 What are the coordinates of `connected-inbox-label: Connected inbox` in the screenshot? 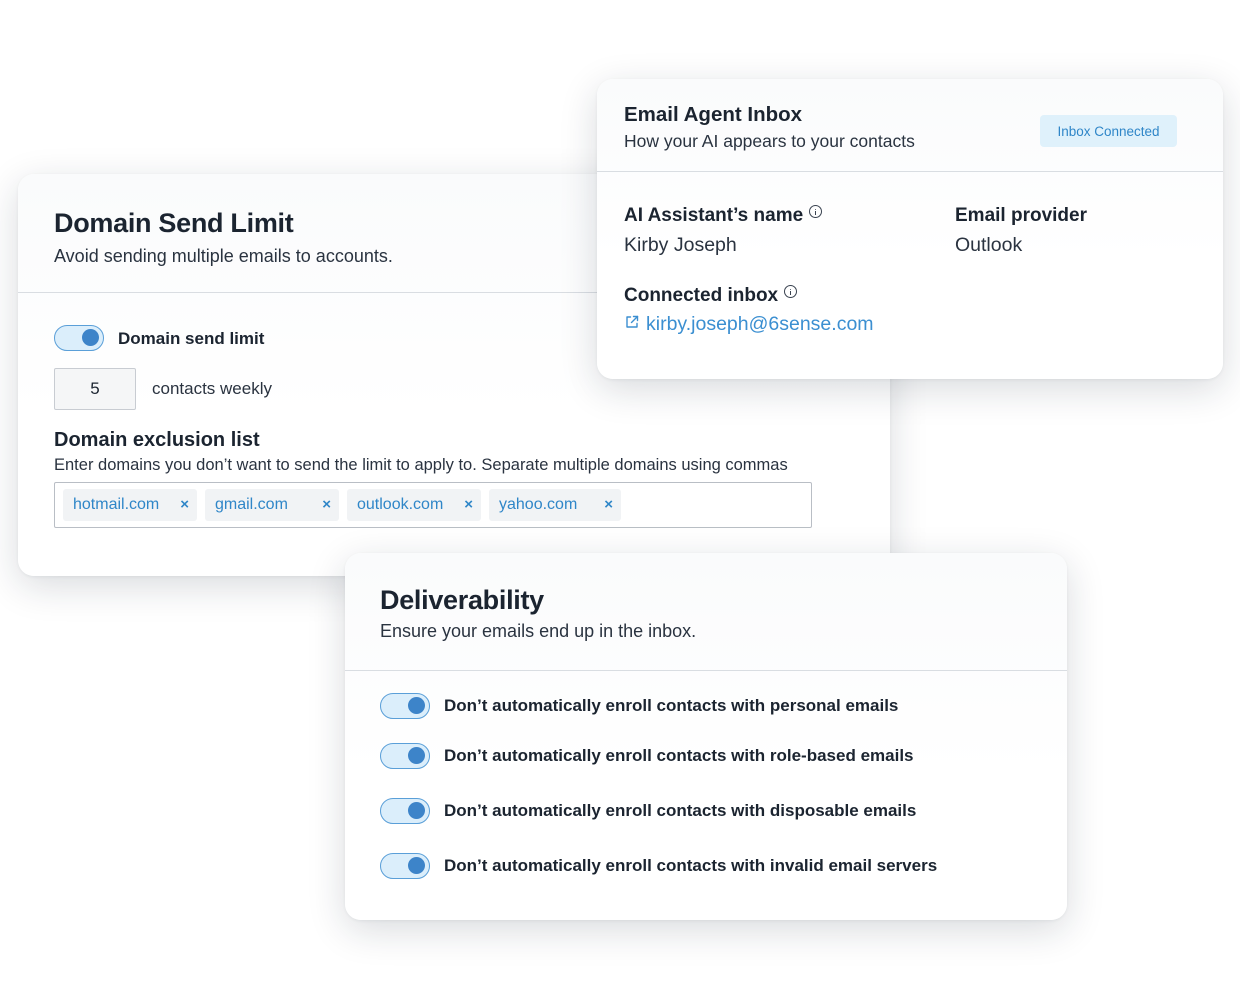 It's located at (711, 296).